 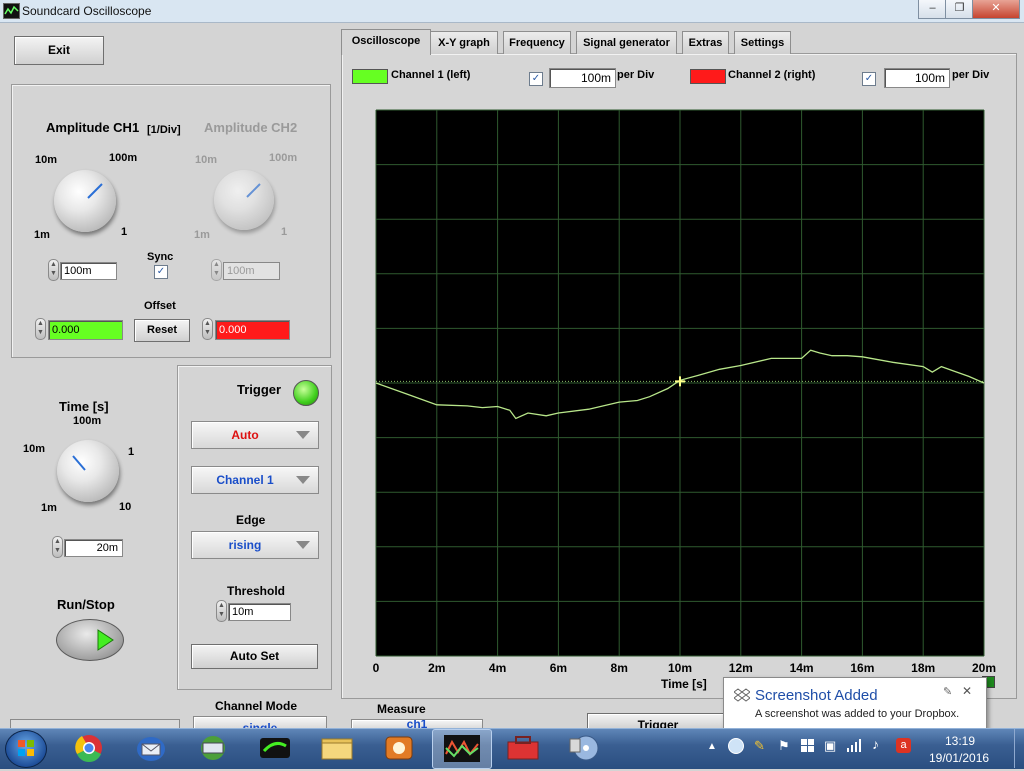 What do you see at coordinates (462, 749) in the screenshot?
I see `oscilloscope-taskbar-icon` at bounding box center [462, 749].